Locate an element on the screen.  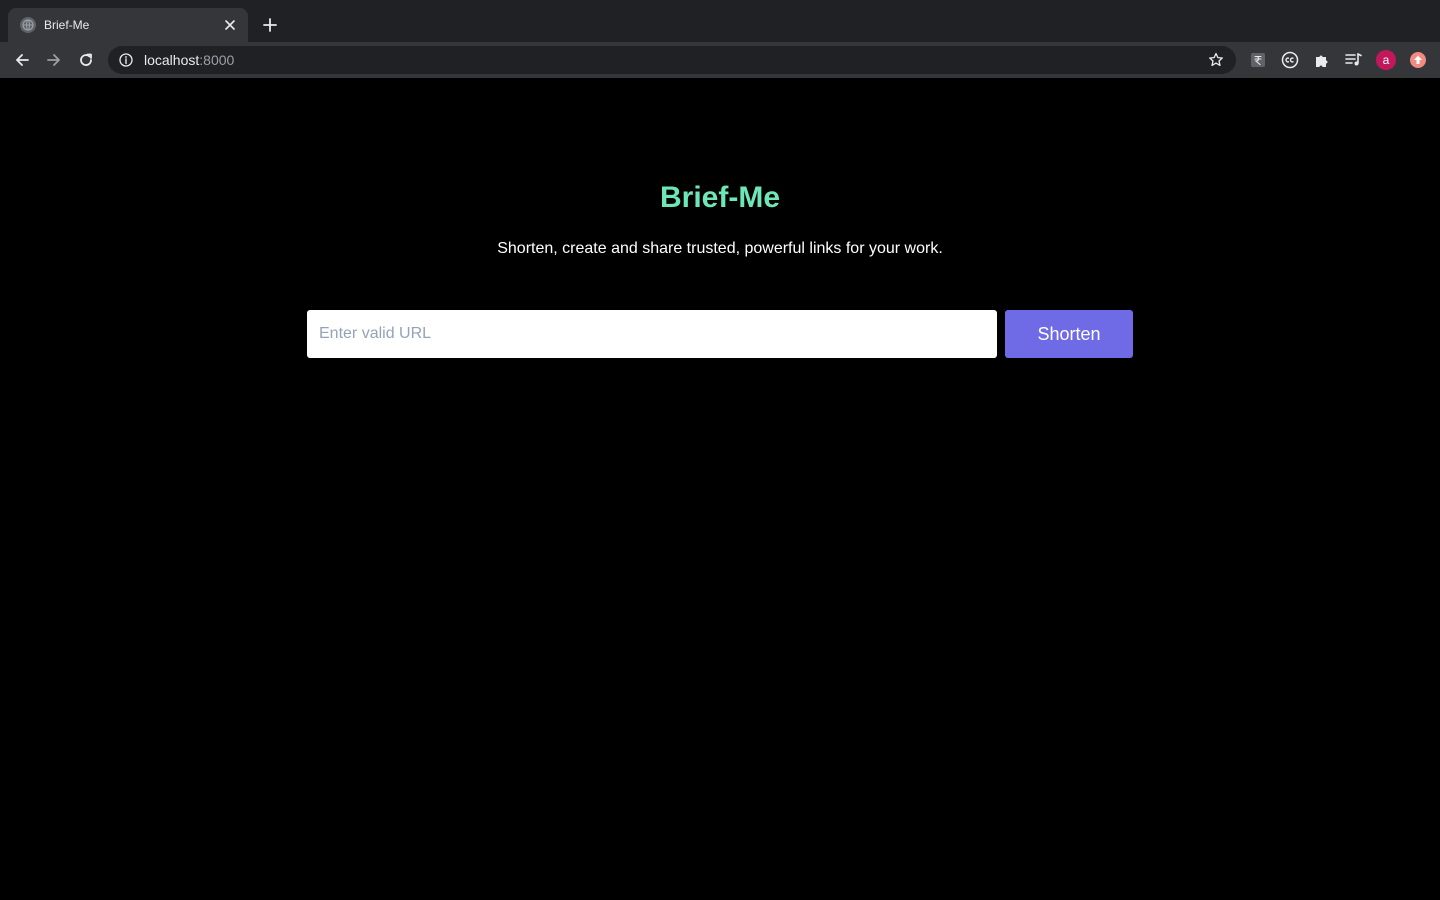
globe-icon is located at coordinates (28, 25).